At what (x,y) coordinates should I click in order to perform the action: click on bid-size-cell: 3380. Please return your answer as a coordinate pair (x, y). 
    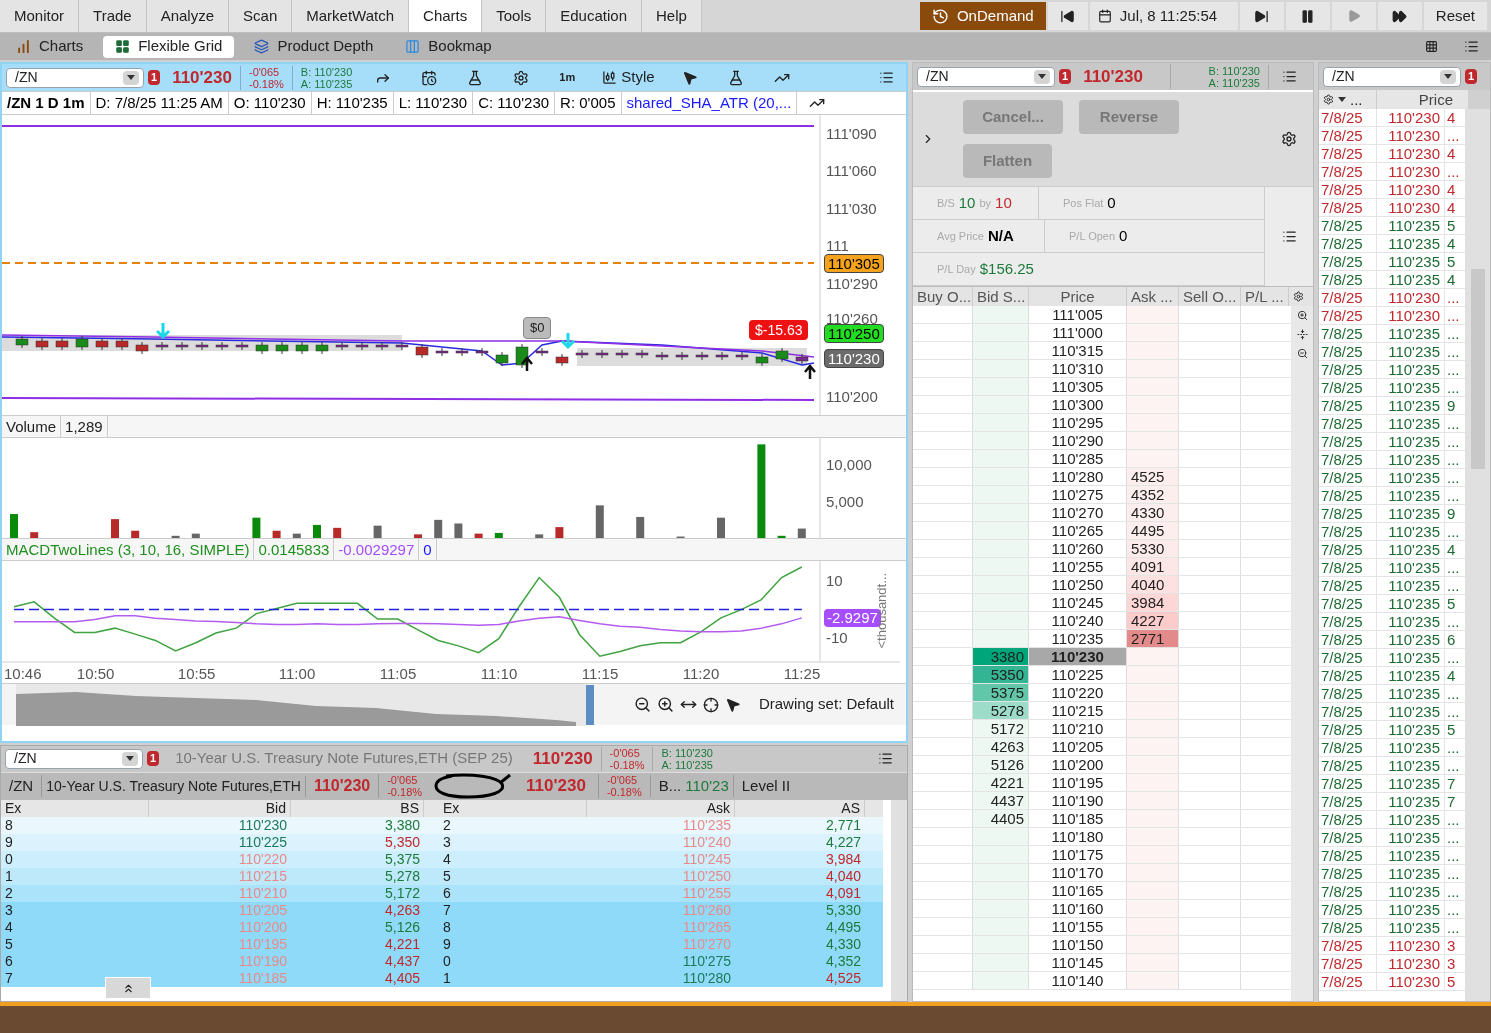
    Looking at the image, I should click on (1001, 656).